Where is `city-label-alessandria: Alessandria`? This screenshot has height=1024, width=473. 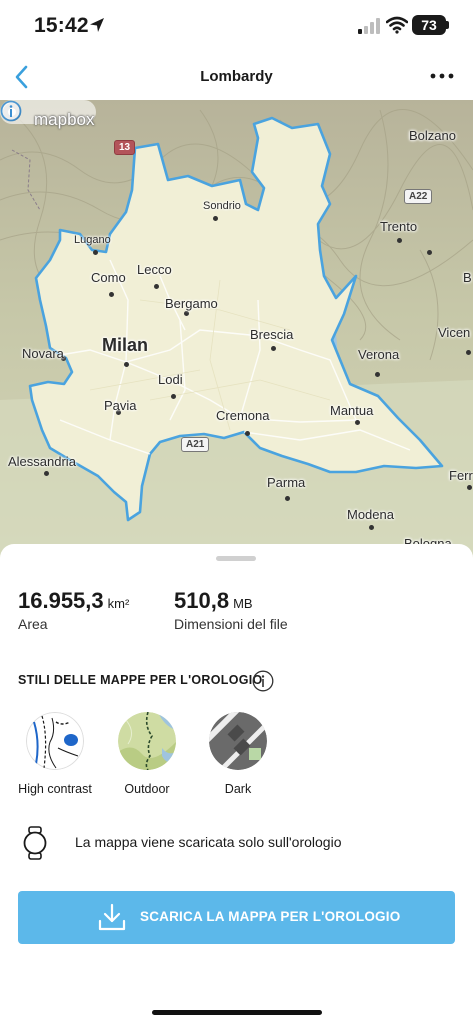 city-label-alessandria: Alessandria is located at coordinates (42, 461).